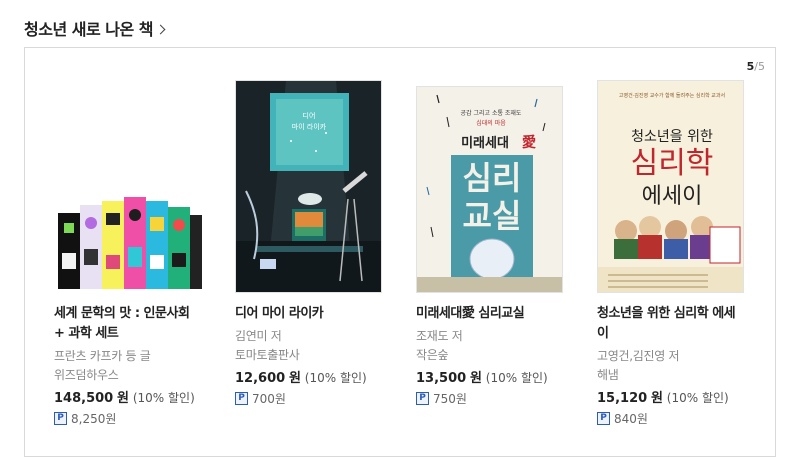 Image resolution: width=789 pixels, height=466 pixels. I want to click on section-header: 청소년 새로 나온 책, so click(95, 28).